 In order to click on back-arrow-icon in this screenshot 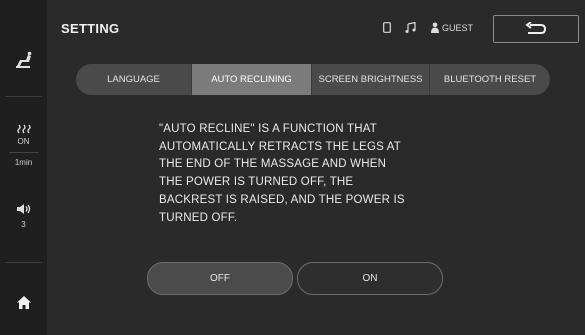, I will do `click(536, 28)`.